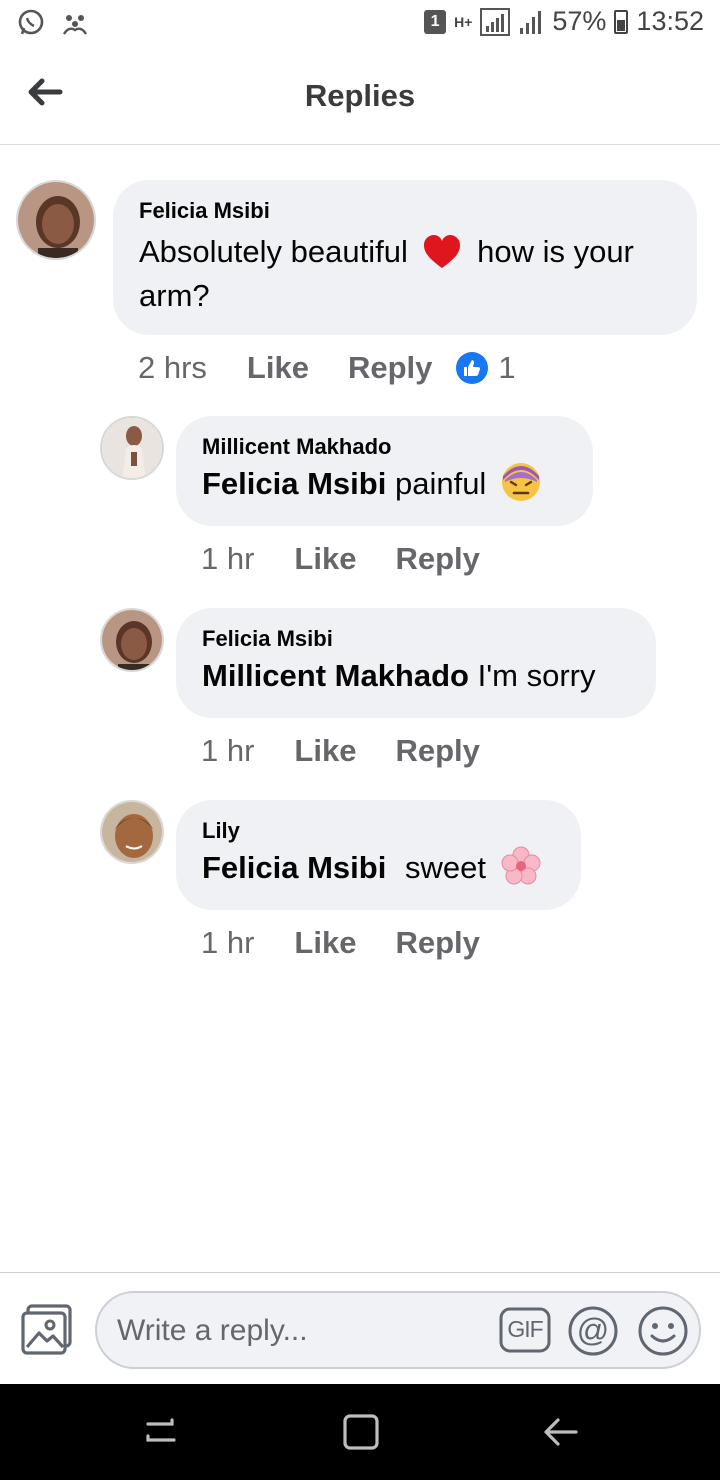 The height and width of the screenshot is (1480, 720). I want to click on page-title: Replies, so click(360, 95).